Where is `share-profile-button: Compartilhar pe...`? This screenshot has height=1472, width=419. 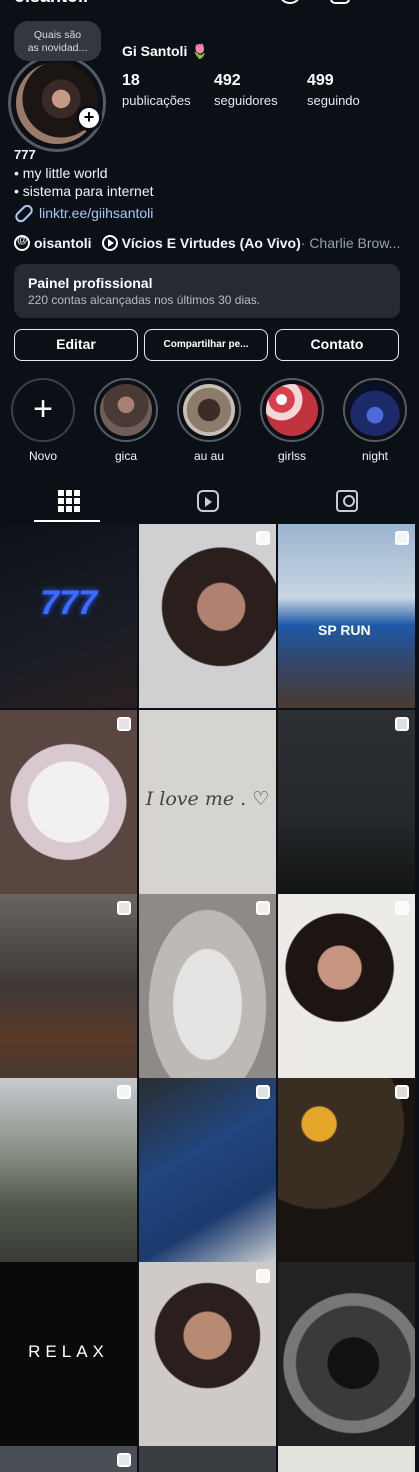
share-profile-button: Compartilhar pe... is located at coordinates (206, 345).